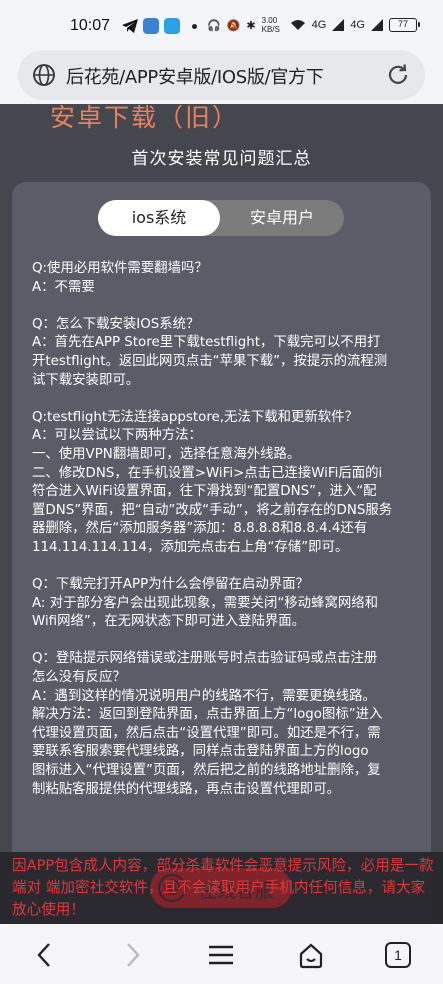  I want to click on faq-answer: Wifi网络”，在无网状态下即可进入登陆界面。, so click(169, 622).